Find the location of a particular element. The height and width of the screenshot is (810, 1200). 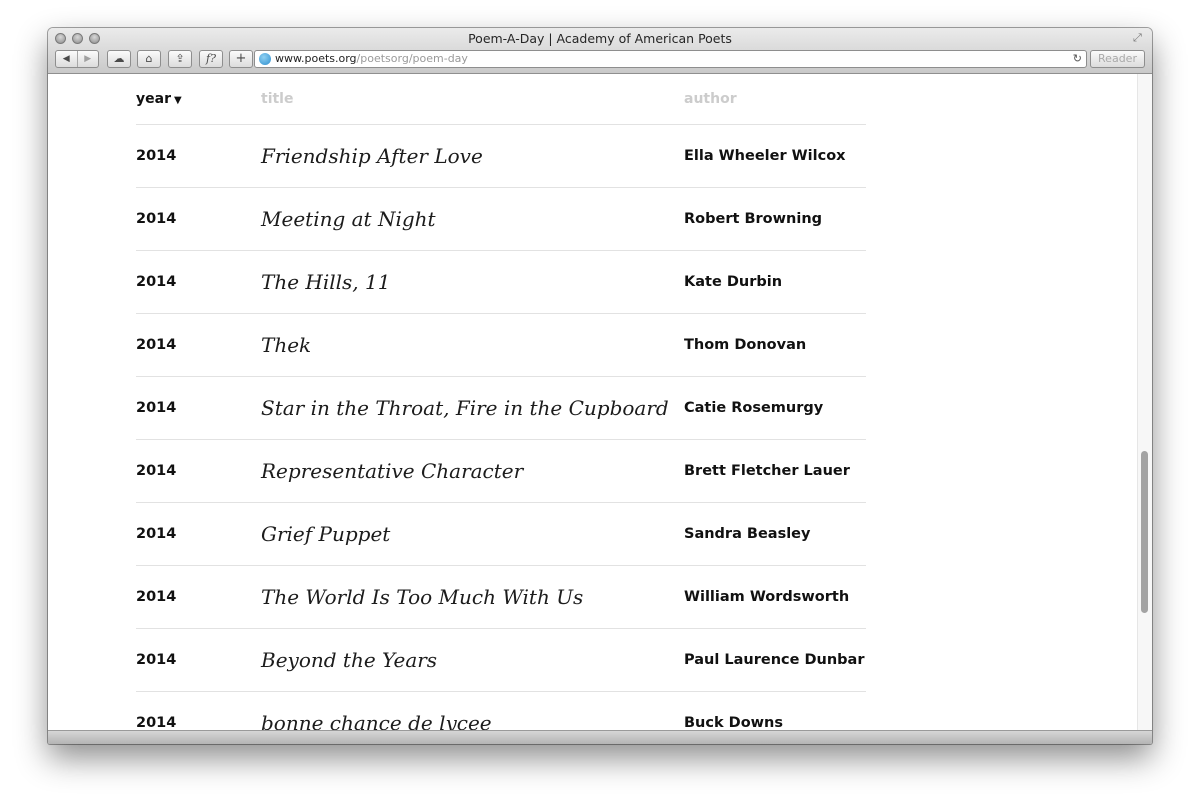

table-row: 2014 Grief Puppet Sandra Beasley is located at coordinates (501, 534).